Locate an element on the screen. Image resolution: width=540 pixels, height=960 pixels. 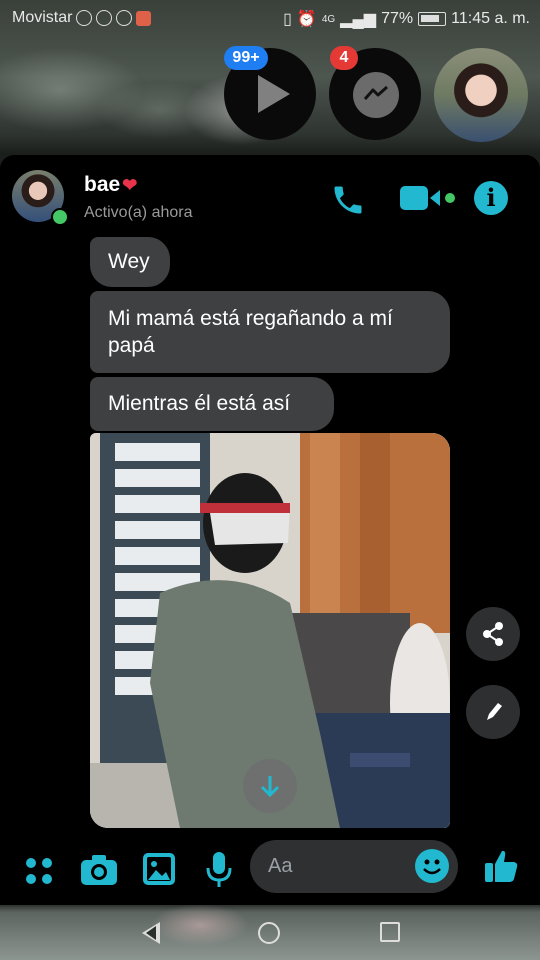
chat-notification-icon is located at coordinates (124, 18).